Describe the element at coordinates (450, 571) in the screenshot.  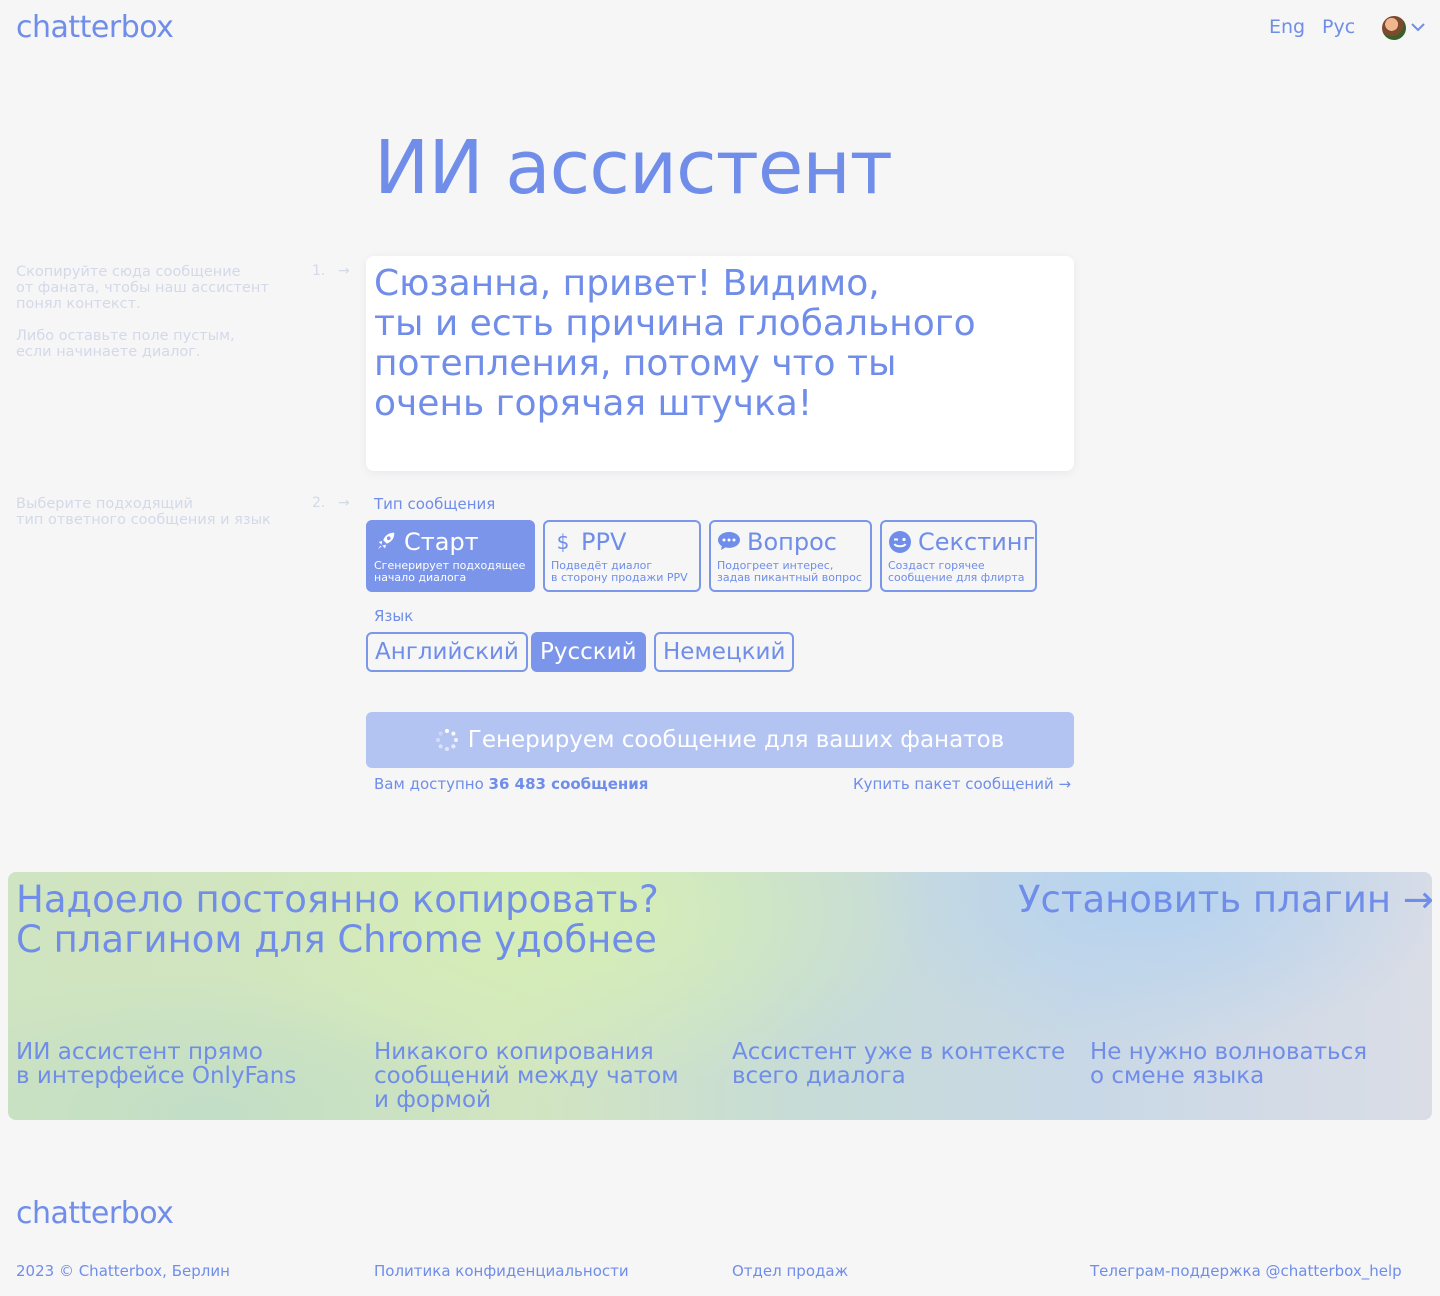
I see `type-description: Сгенерирует подходящее начало диалога` at that location.